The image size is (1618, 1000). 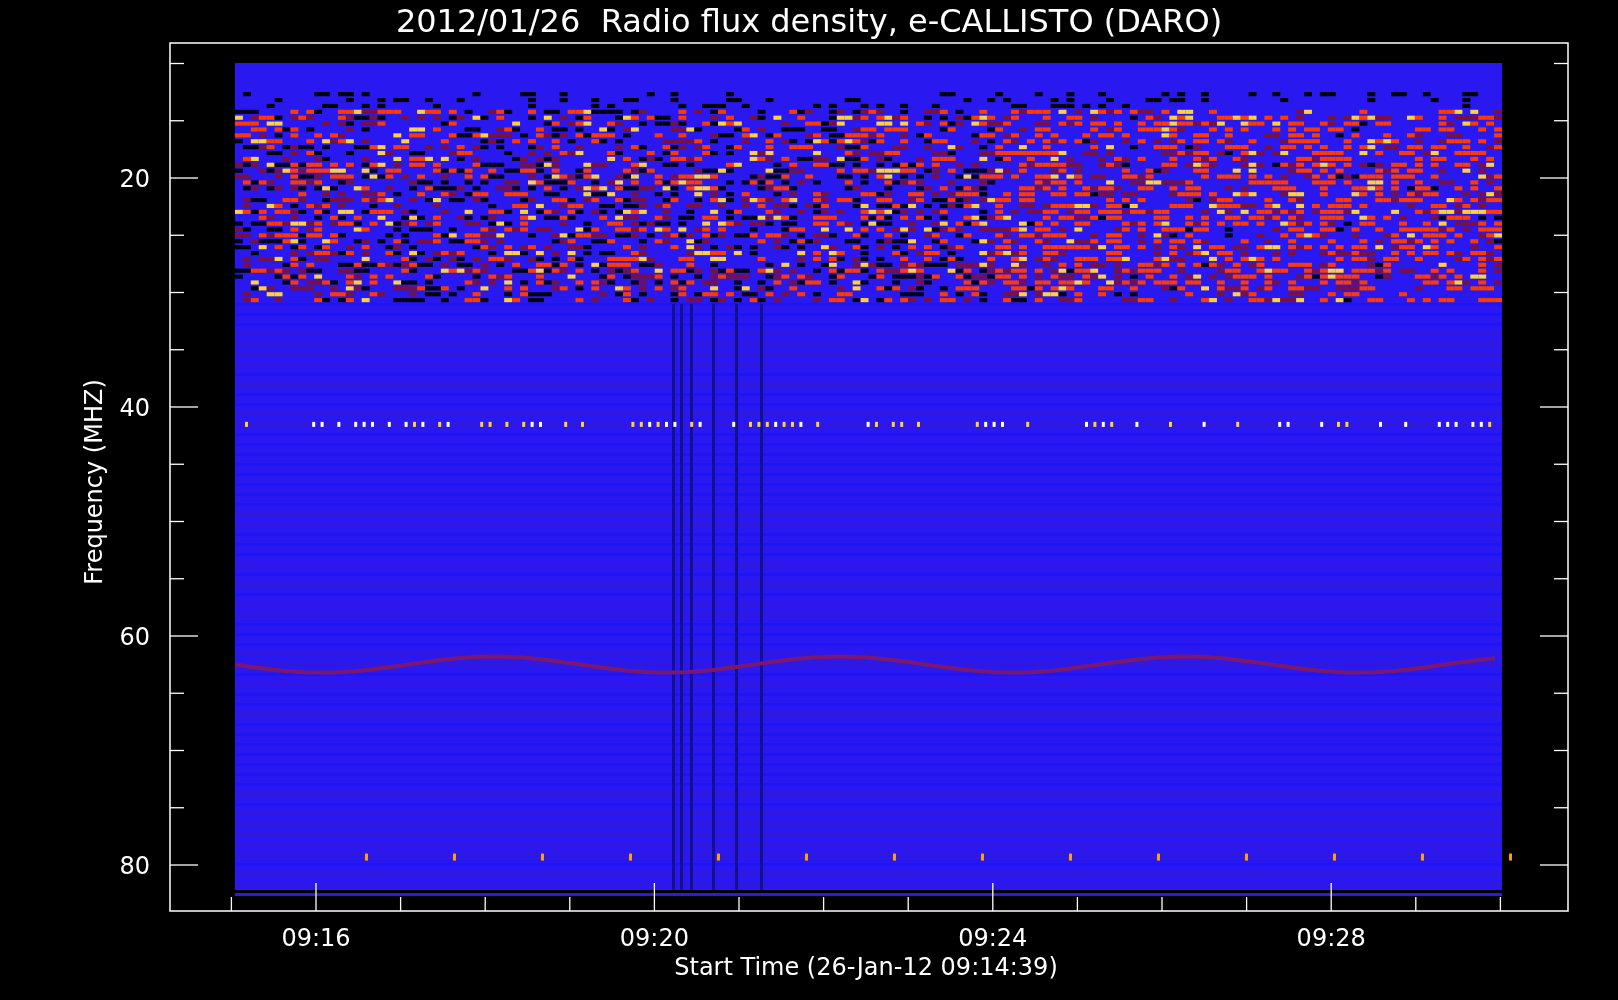 What do you see at coordinates (316, 938) in the screenshot?
I see `x-tick-label: 09:16` at bounding box center [316, 938].